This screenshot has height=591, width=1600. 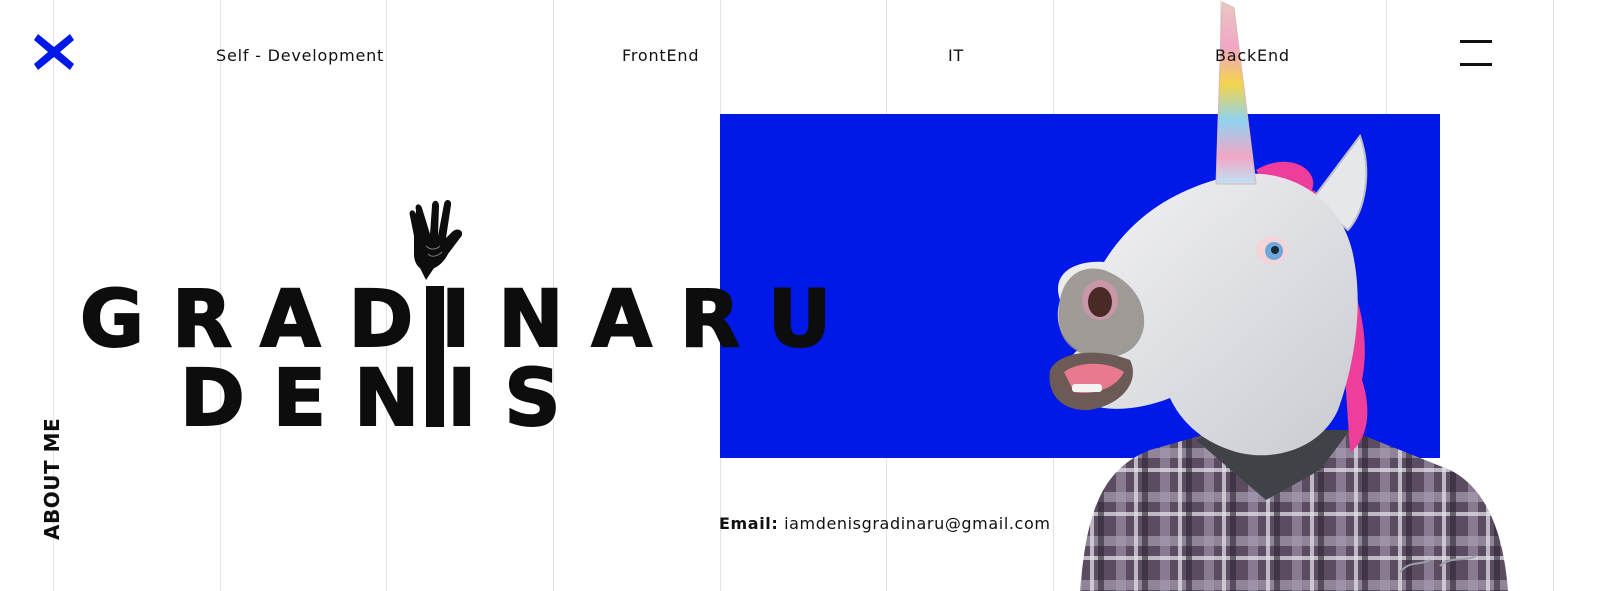 What do you see at coordinates (1476, 53) in the screenshot?
I see `hamburger-menu-button` at bounding box center [1476, 53].